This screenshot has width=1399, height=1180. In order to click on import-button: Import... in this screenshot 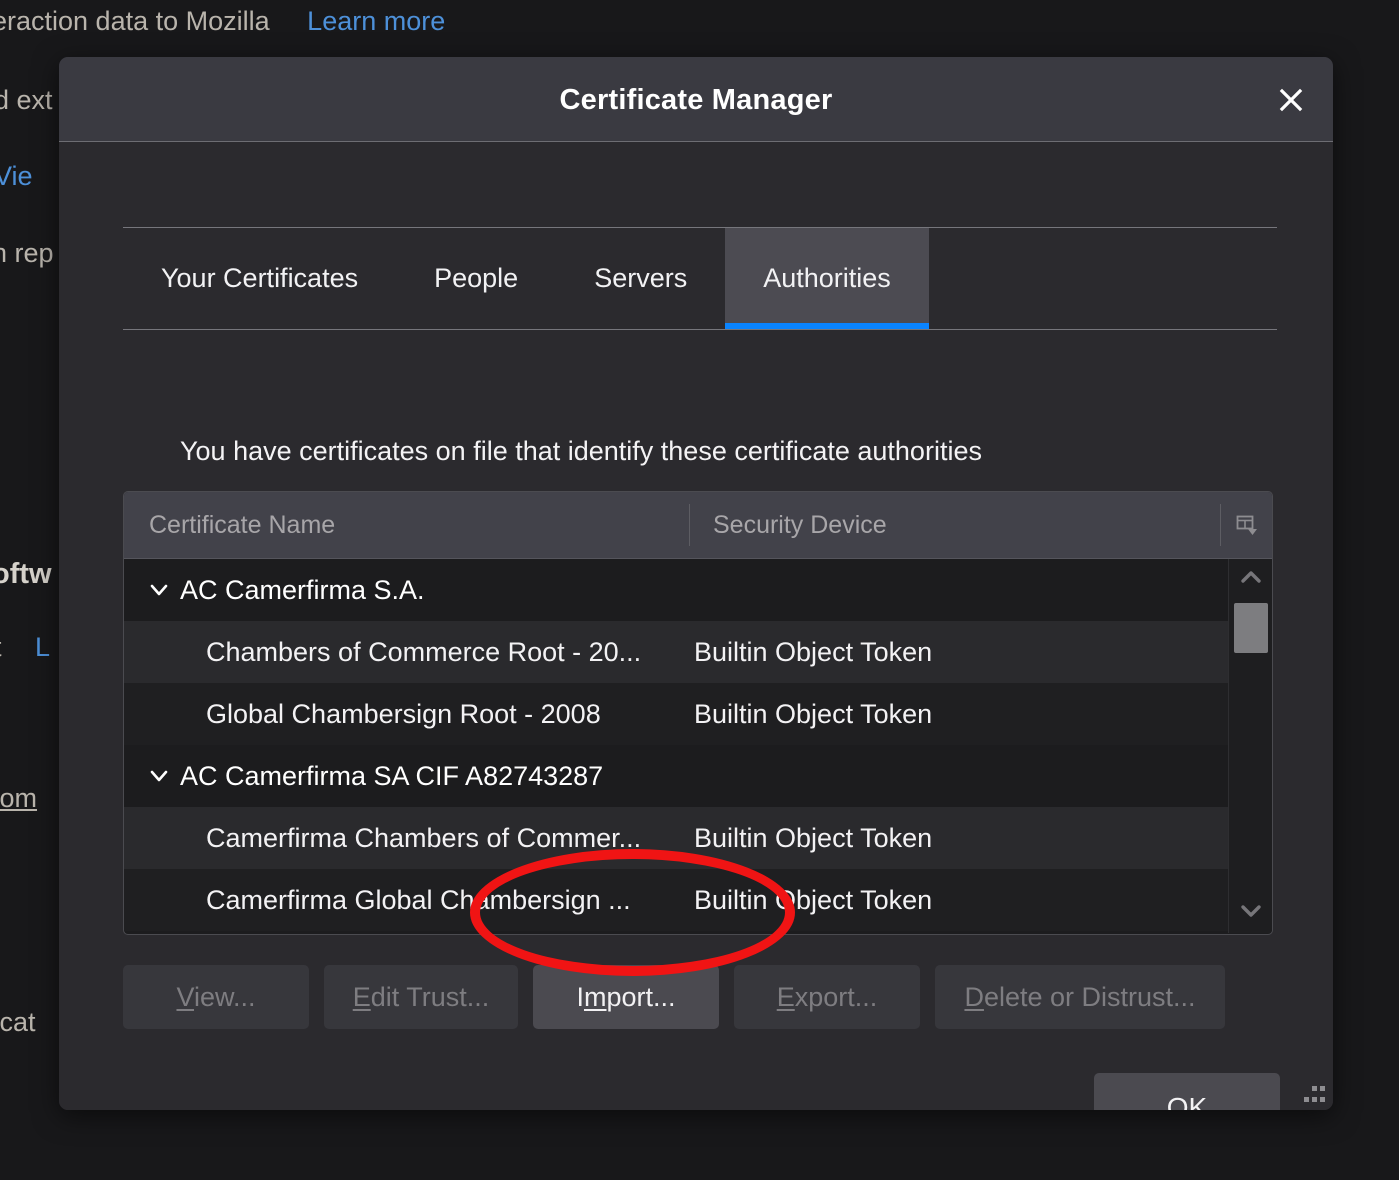, I will do `click(626, 997)`.